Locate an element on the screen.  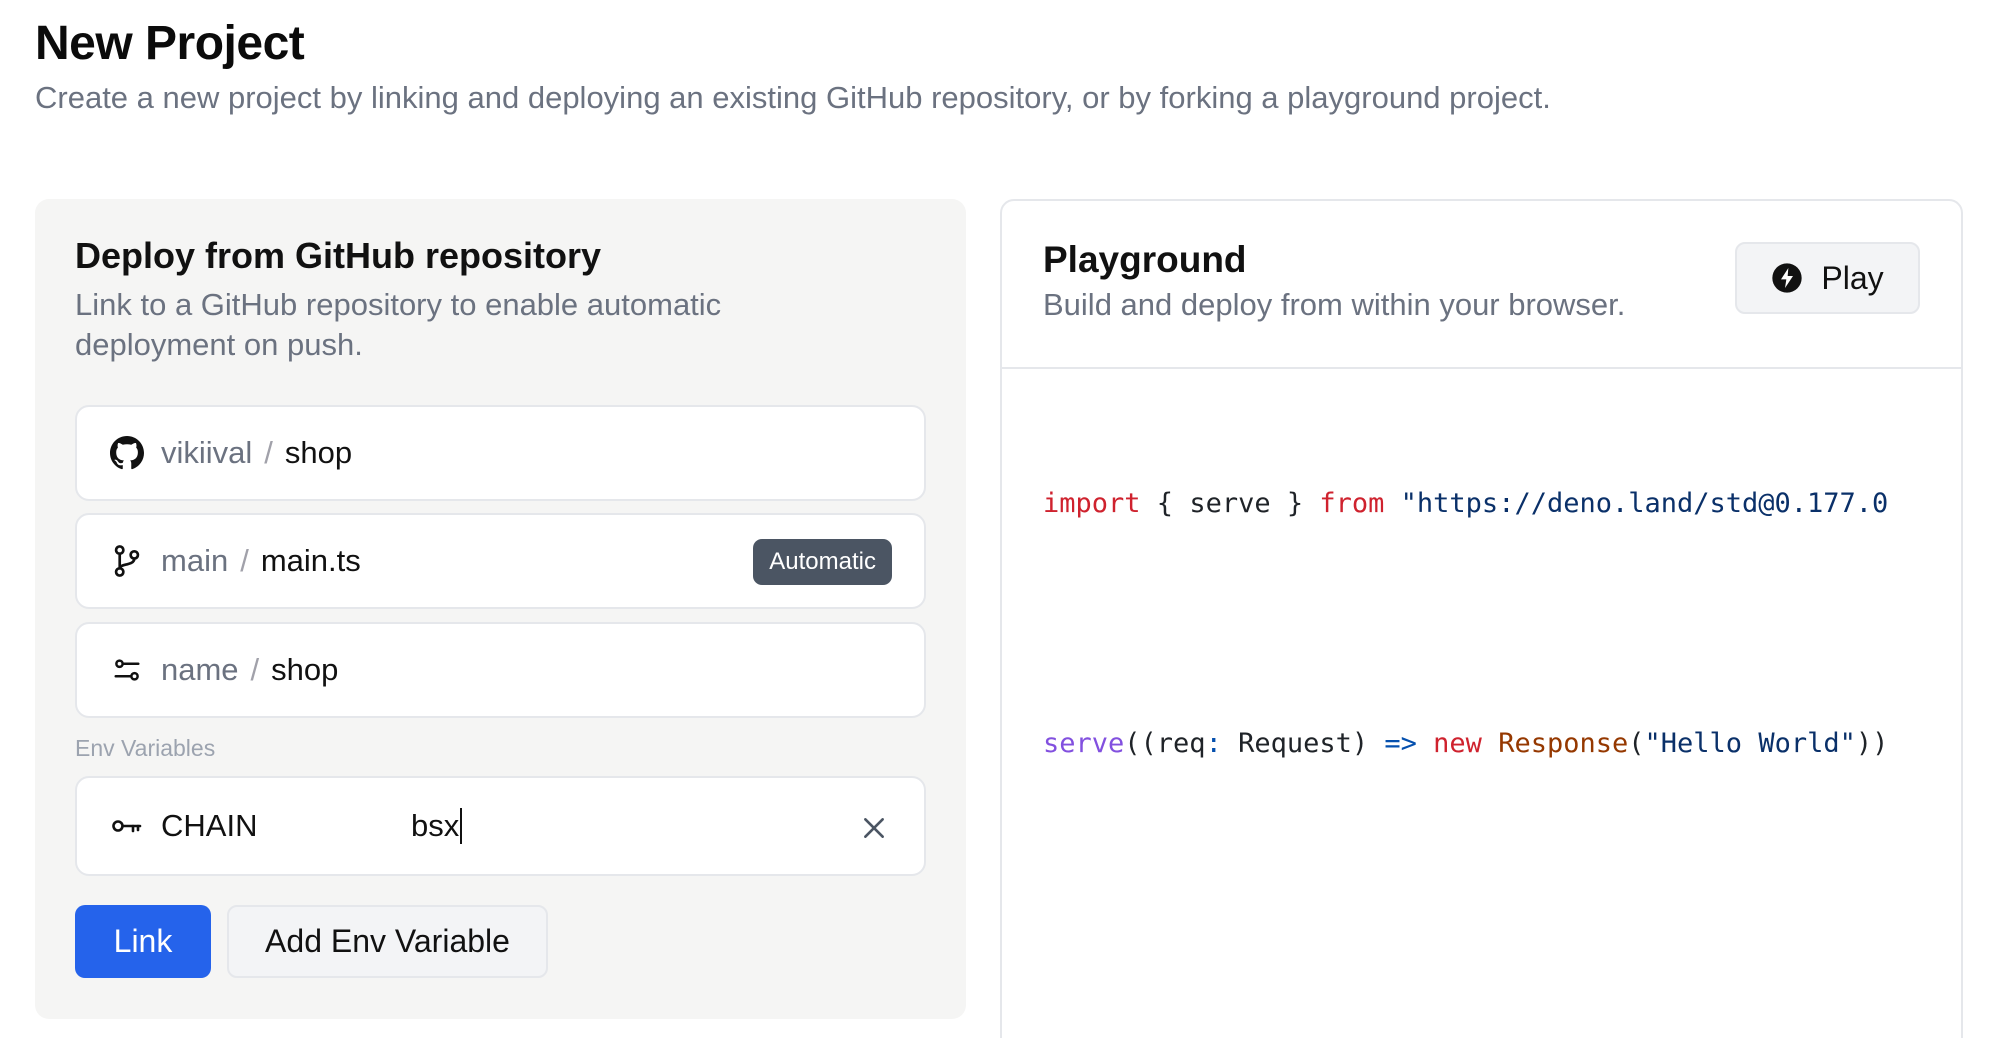
repository-selector: vikiival / shop is located at coordinates (500, 453).